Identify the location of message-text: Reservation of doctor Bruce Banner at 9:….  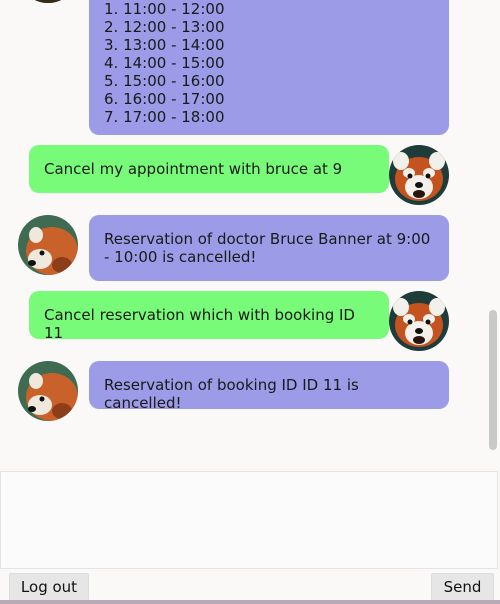
(267, 248).